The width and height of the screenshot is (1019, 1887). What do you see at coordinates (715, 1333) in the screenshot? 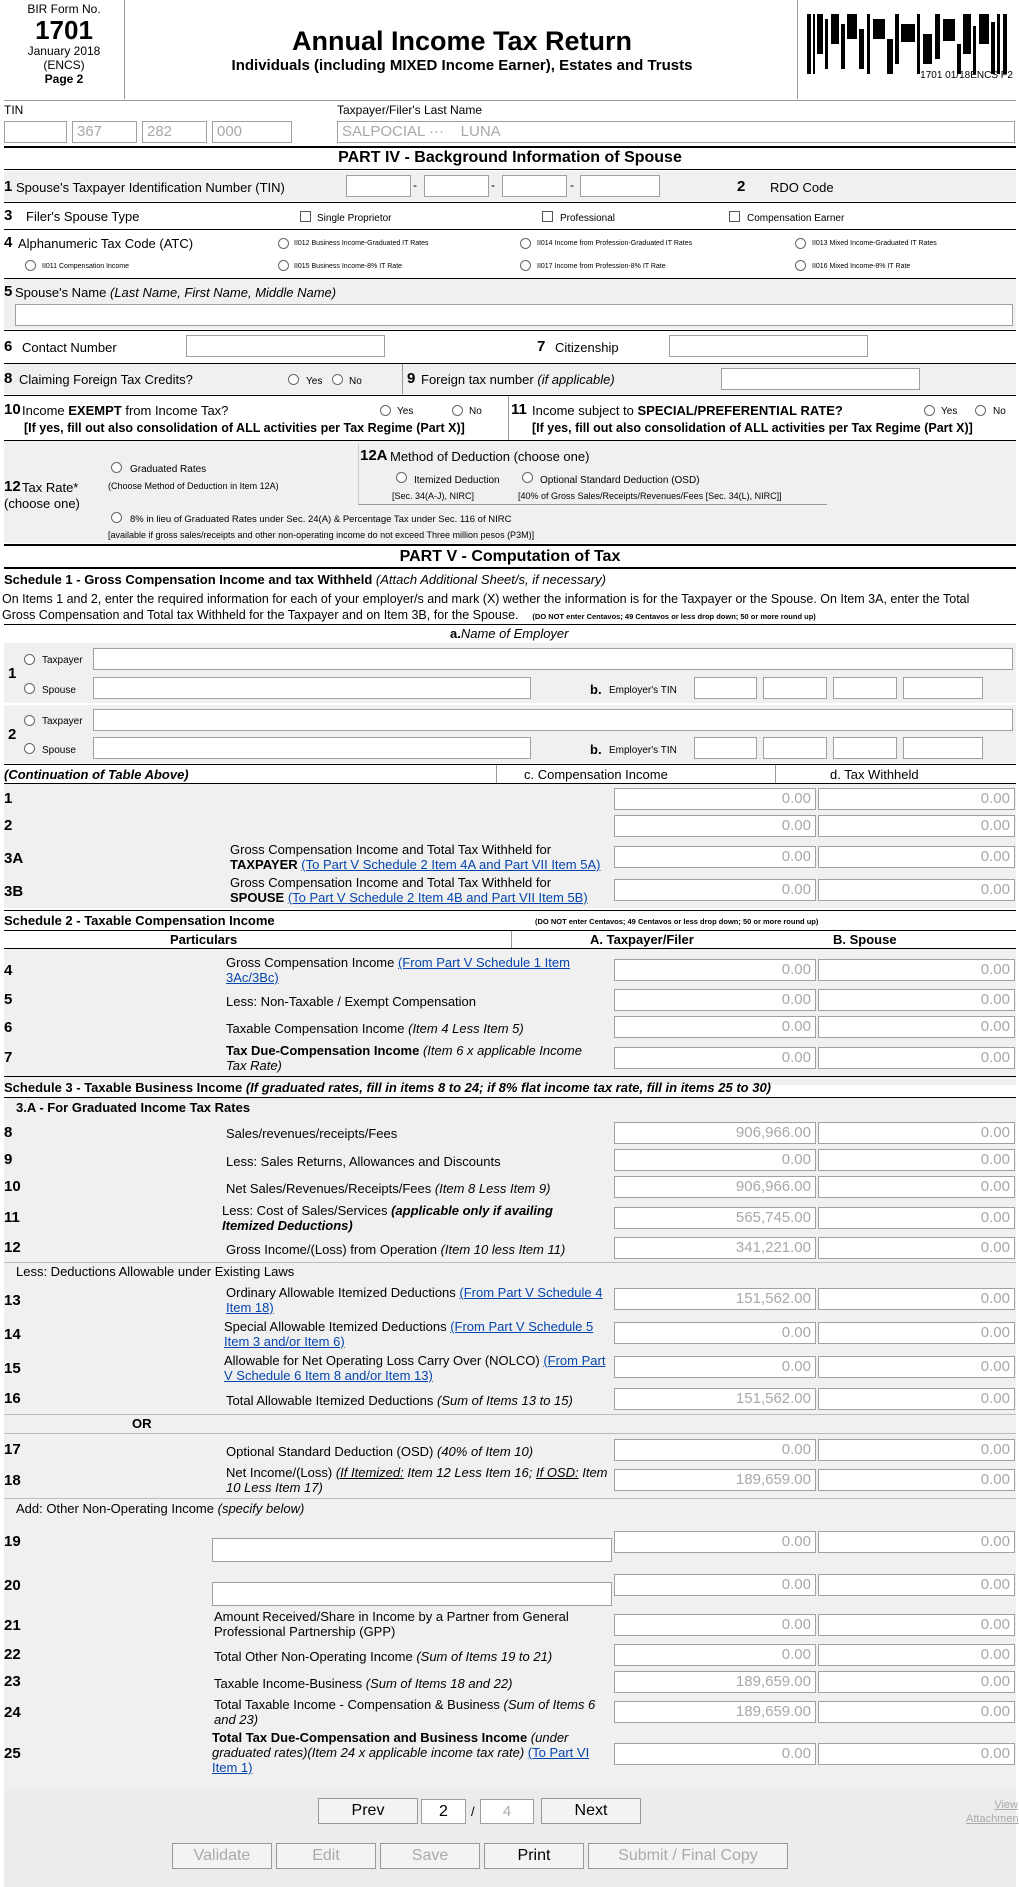
I see `s3-row14-a: 0.00` at bounding box center [715, 1333].